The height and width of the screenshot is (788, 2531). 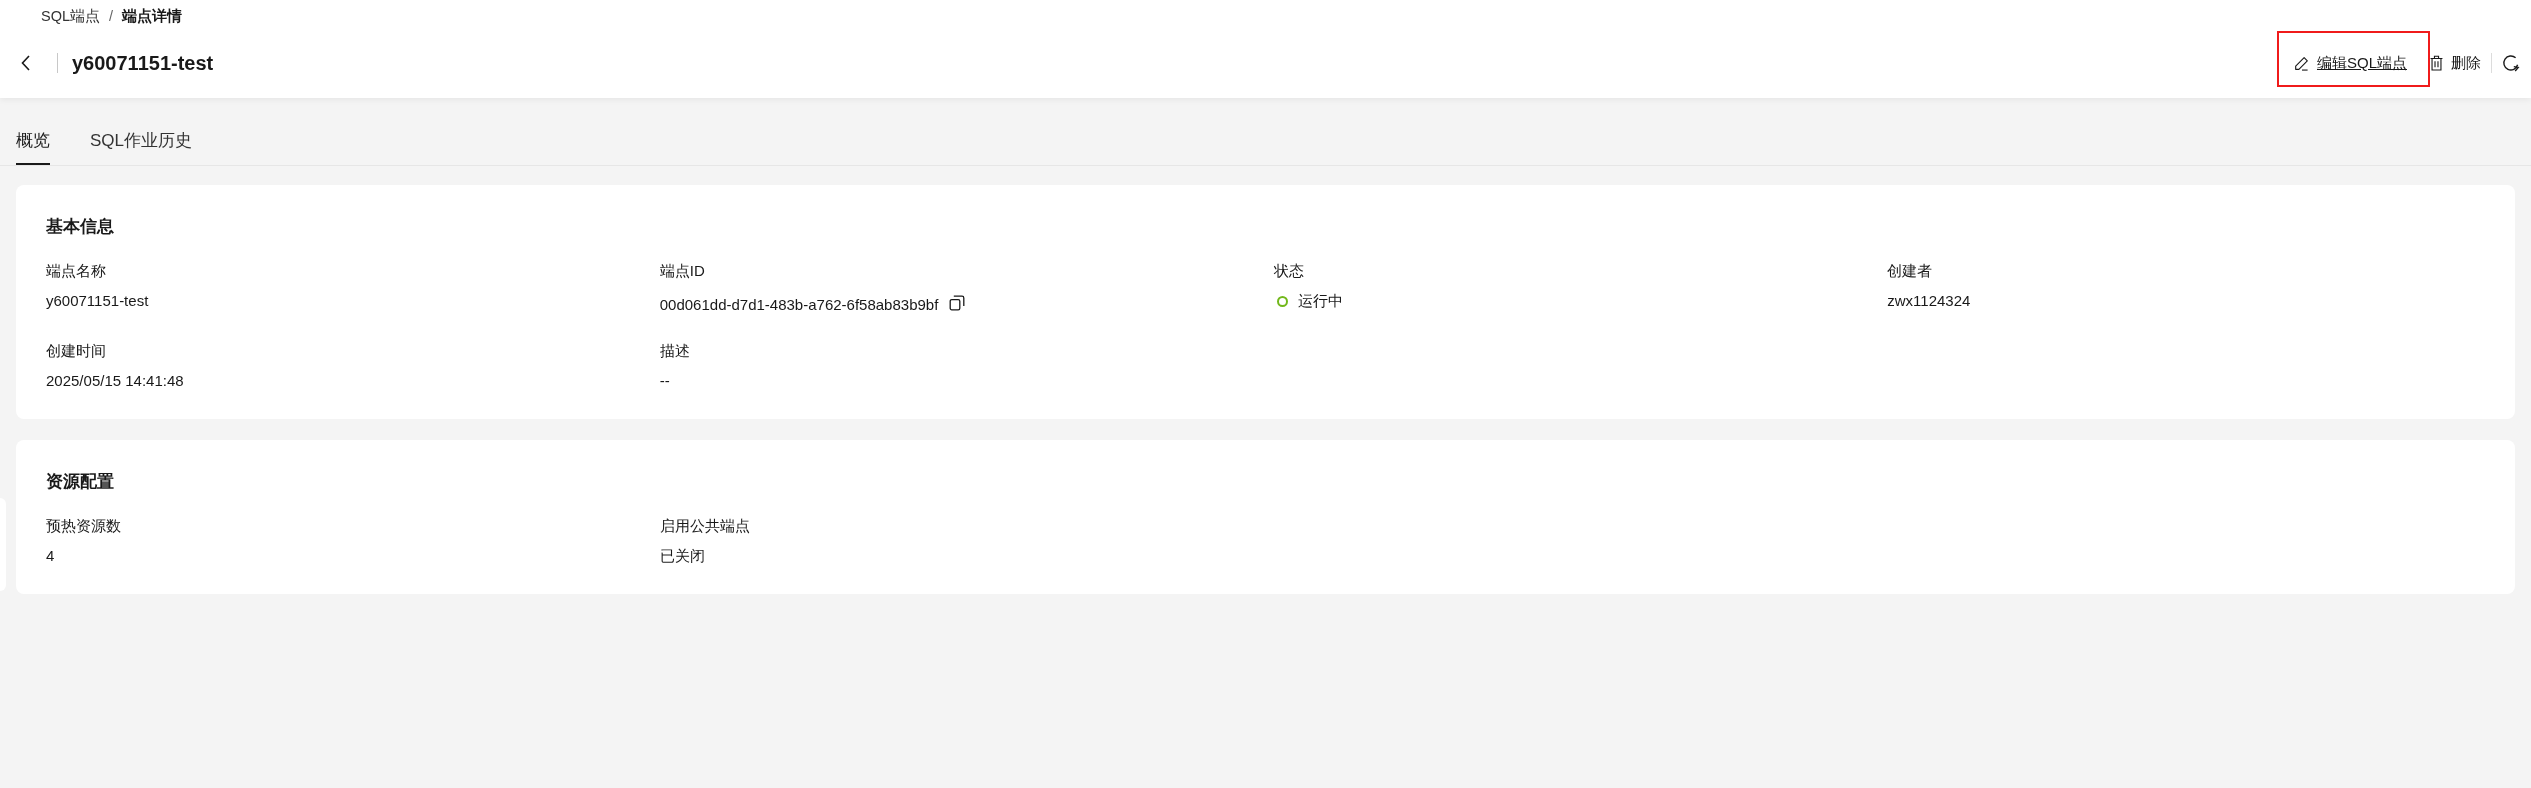 I want to click on field-value: 00d061dd-d7d1-483b-a762-6f58ab83b9bf, so click(x=799, y=305).